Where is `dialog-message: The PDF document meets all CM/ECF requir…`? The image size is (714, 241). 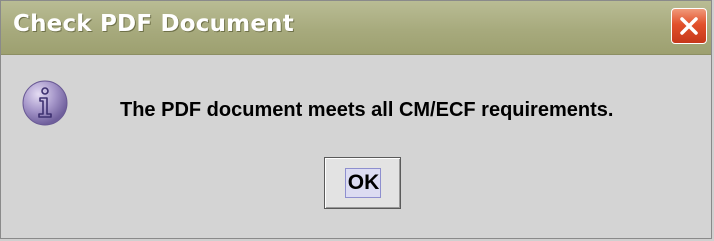 dialog-message: The PDF document meets all CM/ECF requir… is located at coordinates (367, 110).